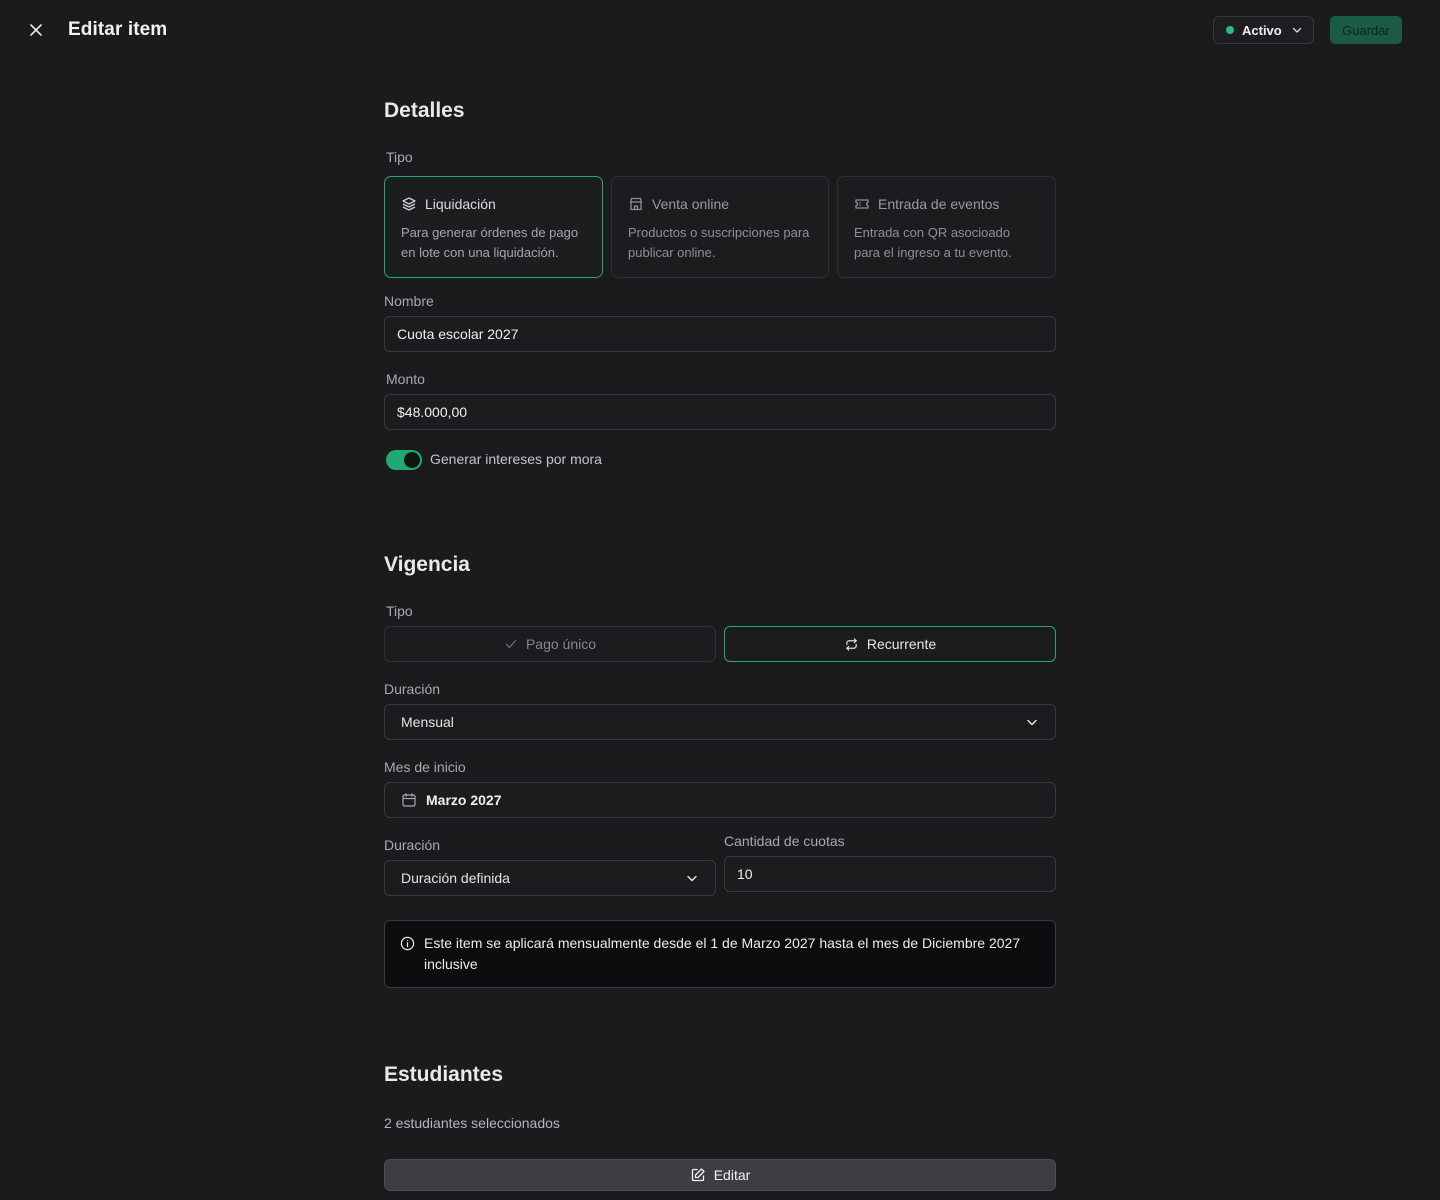 The height and width of the screenshot is (1200, 1440). Describe the element at coordinates (464, 800) in the screenshot. I see `start-month-value: Marzo 2027` at that location.